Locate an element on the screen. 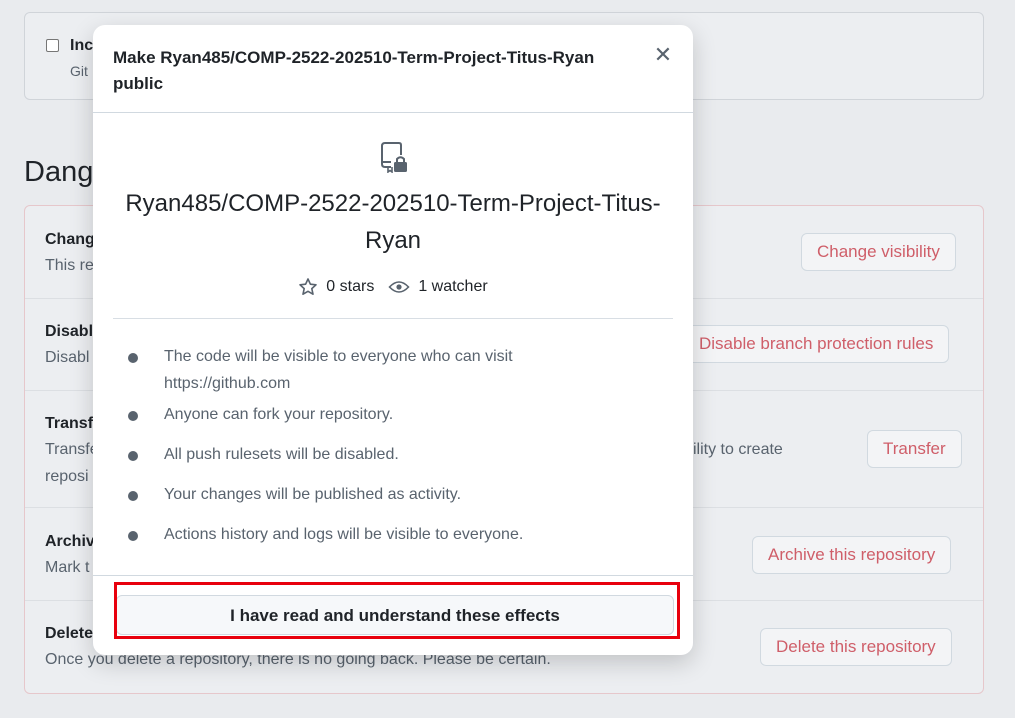 The width and height of the screenshot is (1015, 718). dialog-footer: I have read and understand these effects is located at coordinates (393, 615).